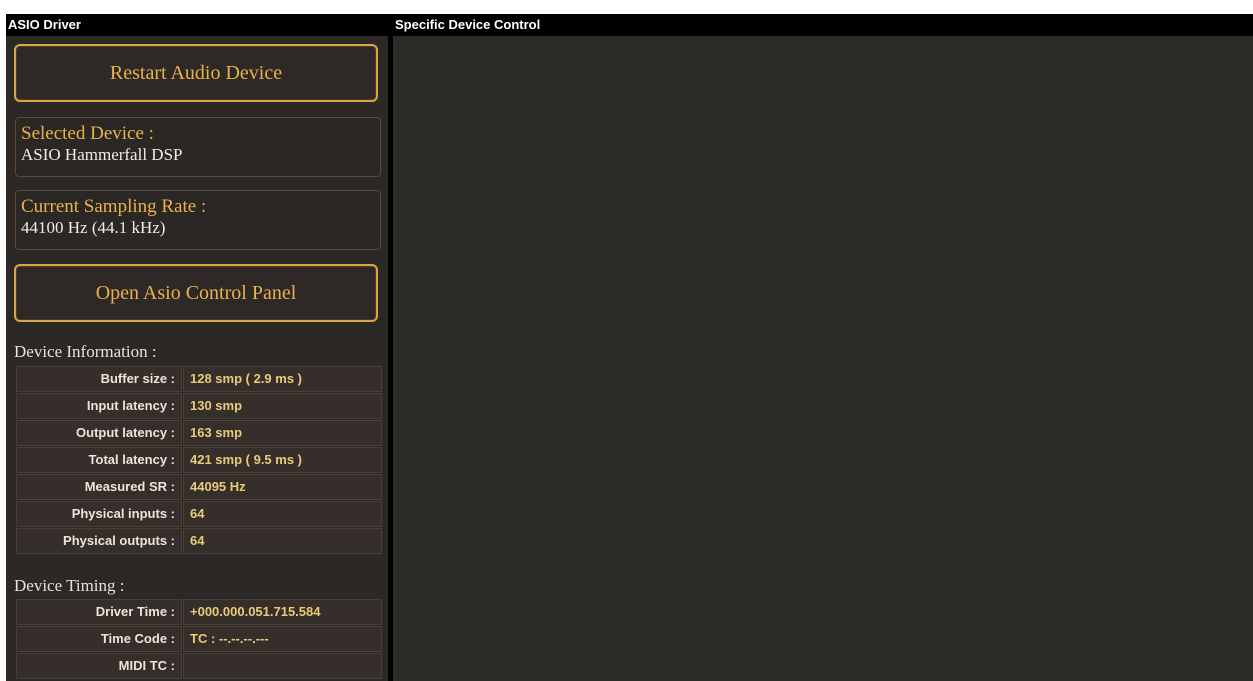 Image resolution: width=1253 pixels, height=681 pixels. What do you see at coordinates (102, 154) in the screenshot?
I see `selected-device-value: ASIO Hammerfall DSP` at bounding box center [102, 154].